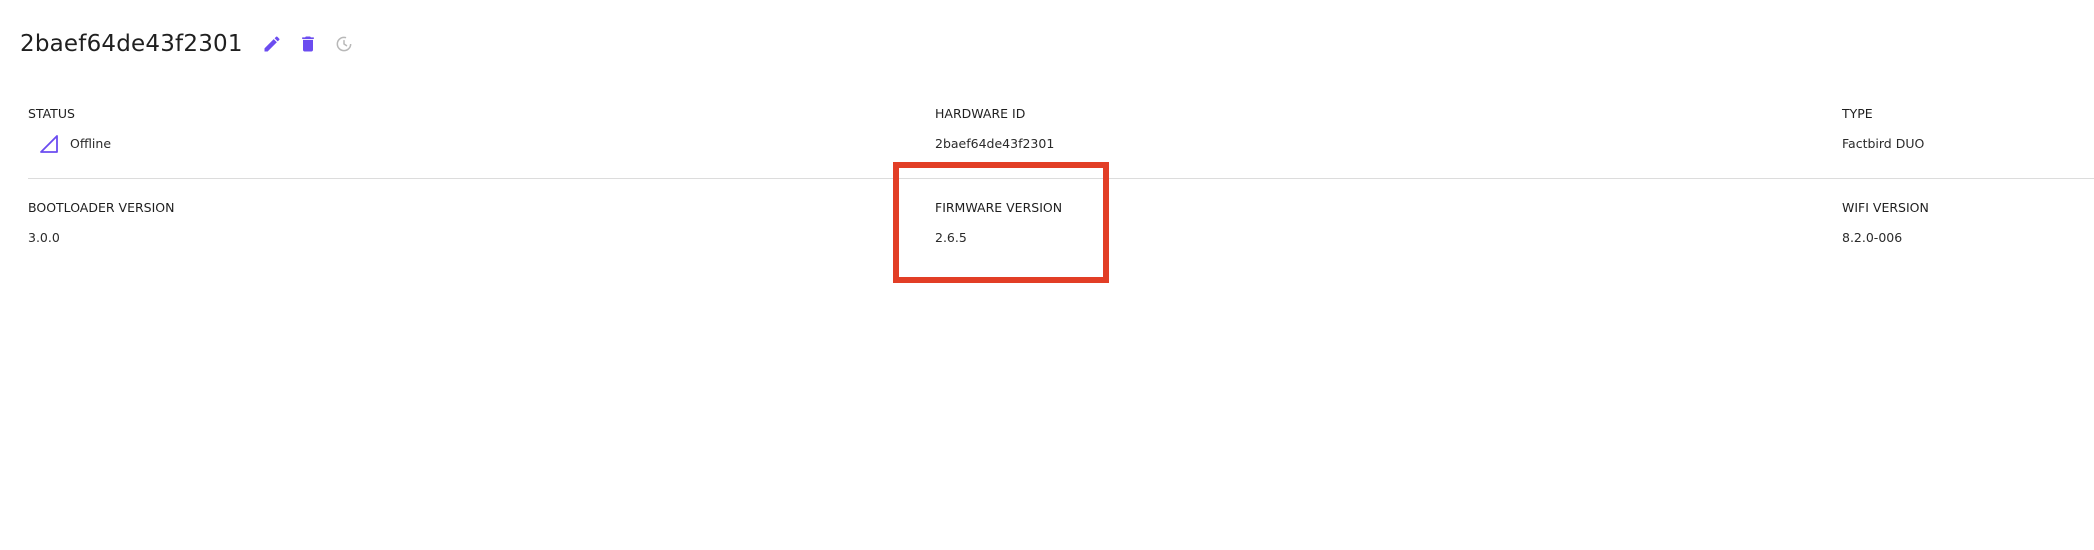 This screenshot has width=2094, height=550. I want to click on firmware-version-value: 2.6.5, so click(951, 237).